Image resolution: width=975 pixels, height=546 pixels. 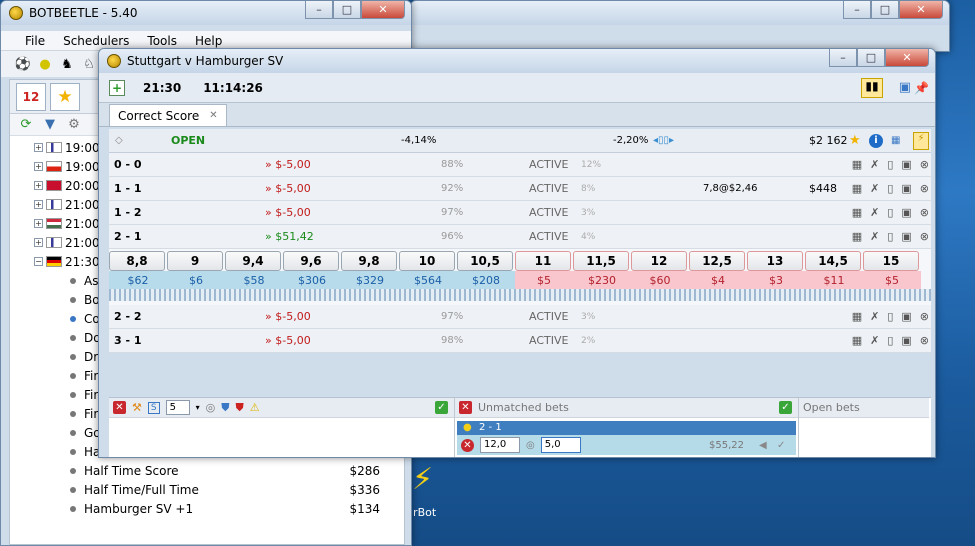 What do you see at coordinates (663, 140) in the screenshot?
I see `back-lay-arrows-icon: ◂▯▯▸` at bounding box center [663, 140].